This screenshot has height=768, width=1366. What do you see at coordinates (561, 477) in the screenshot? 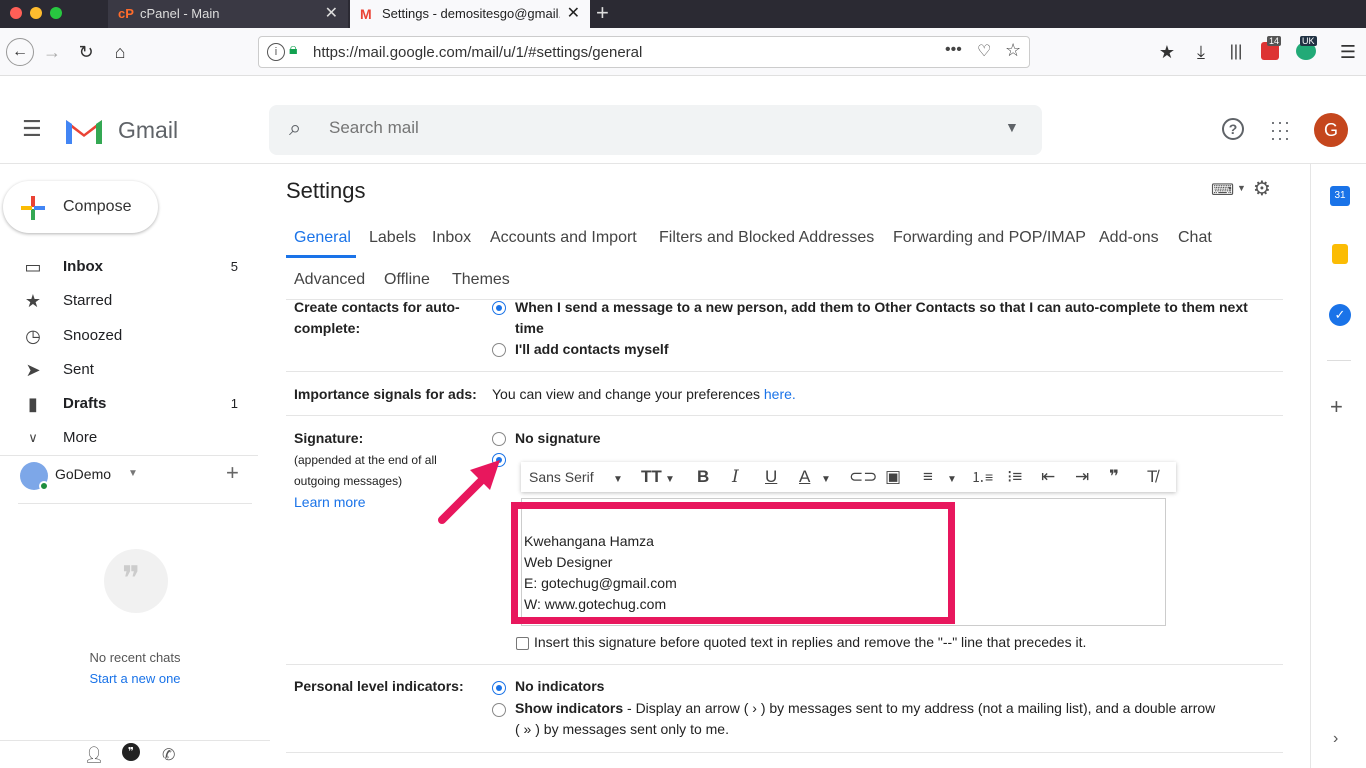
I see `font-select: Sans Serif` at bounding box center [561, 477].